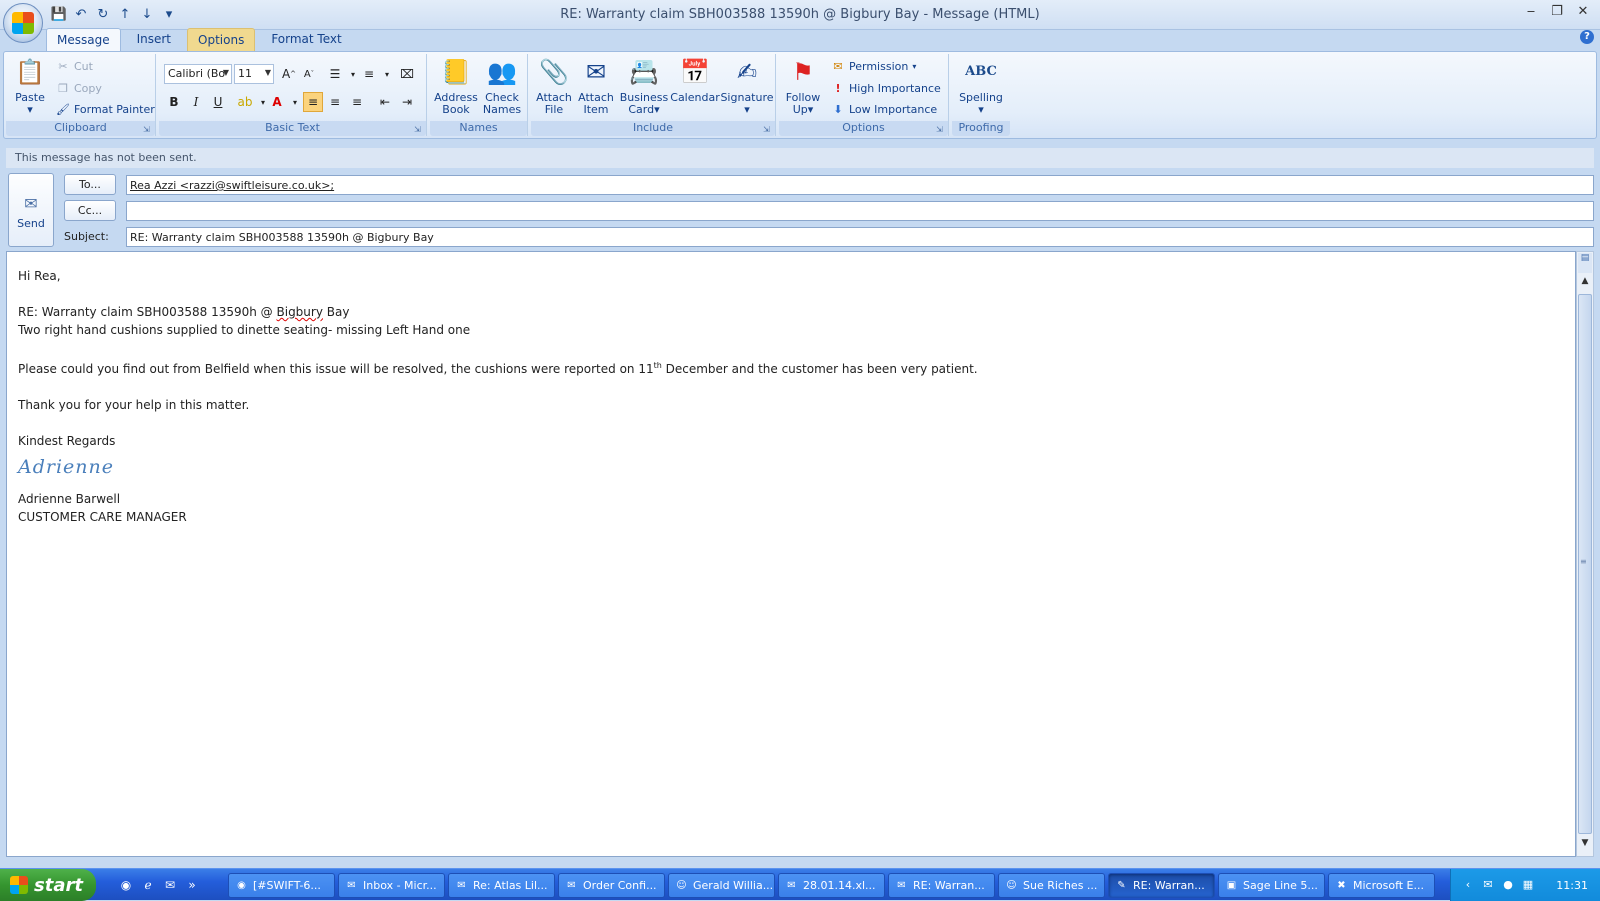 Image resolution: width=1600 pixels, height=901 pixels. What do you see at coordinates (63, 109) in the screenshot?
I see `paintbrush-icon: 🖌` at bounding box center [63, 109].